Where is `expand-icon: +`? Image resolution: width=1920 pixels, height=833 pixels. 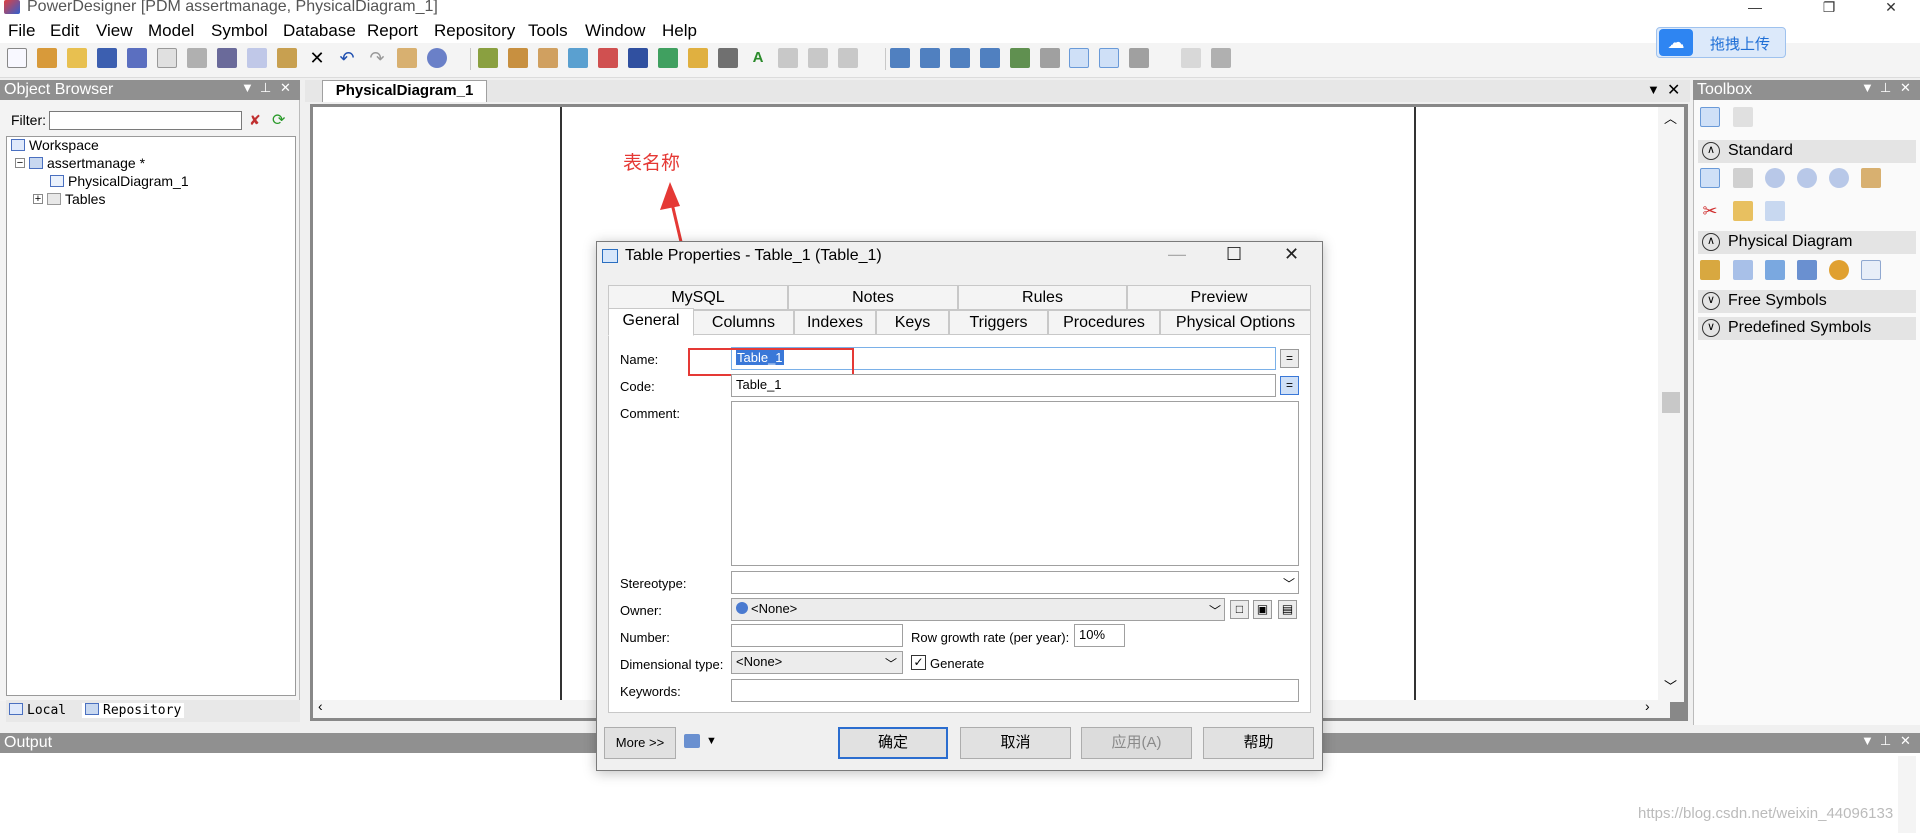
expand-icon: + is located at coordinates (38, 199).